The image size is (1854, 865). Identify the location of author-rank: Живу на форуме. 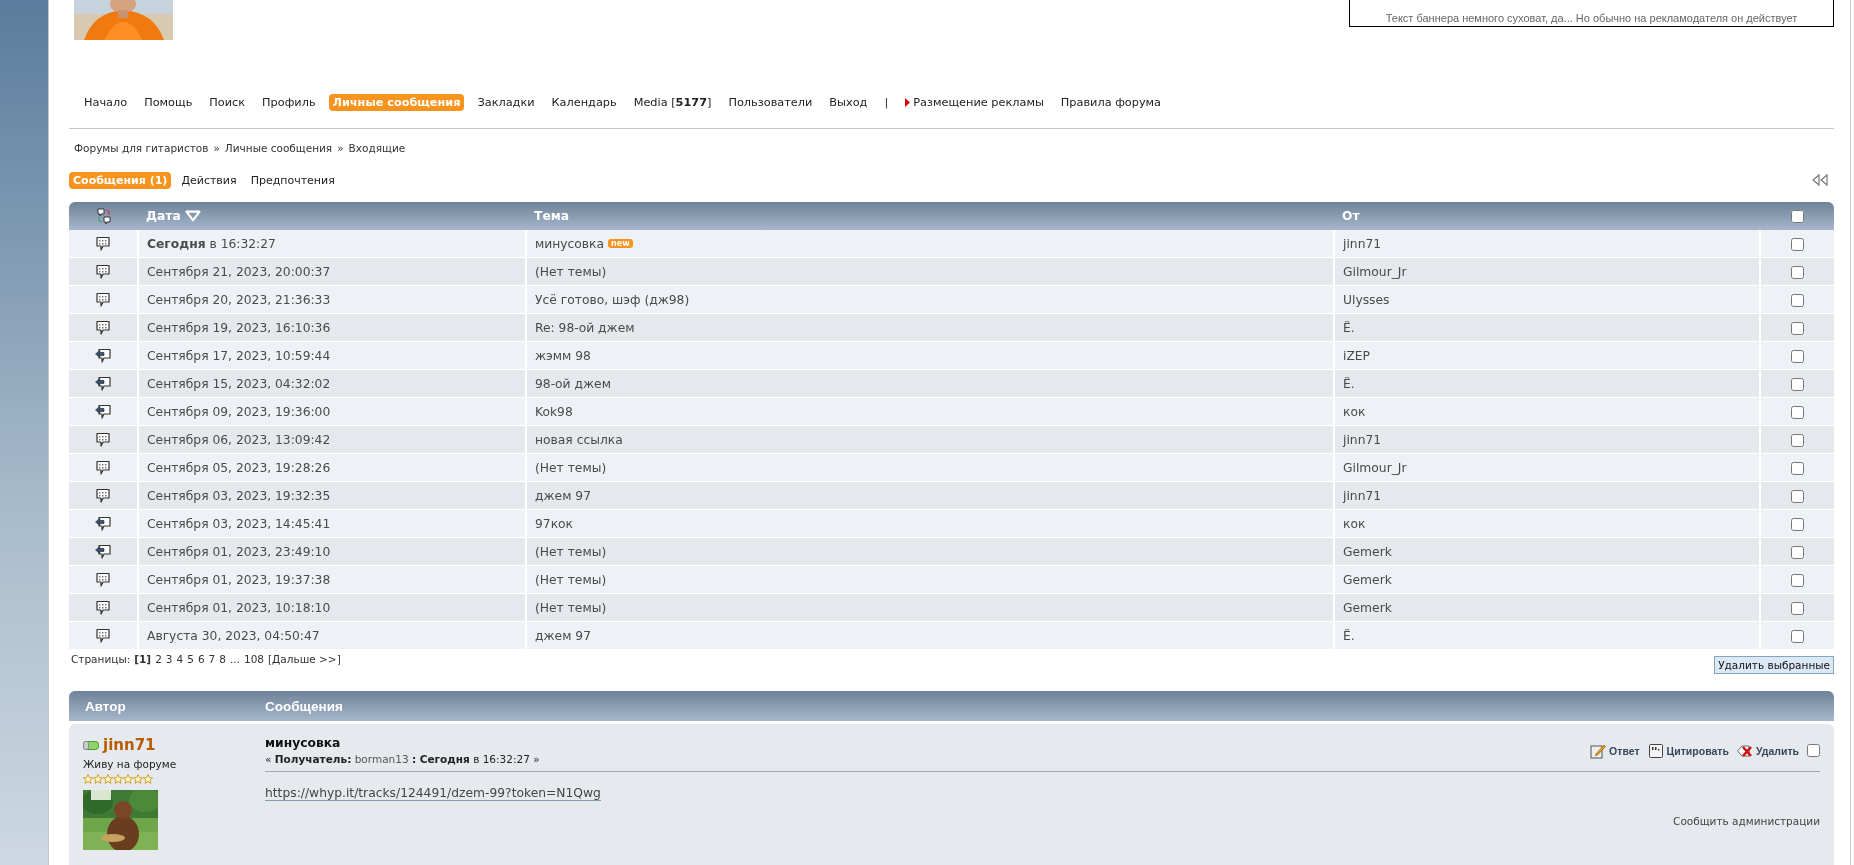
(130, 764).